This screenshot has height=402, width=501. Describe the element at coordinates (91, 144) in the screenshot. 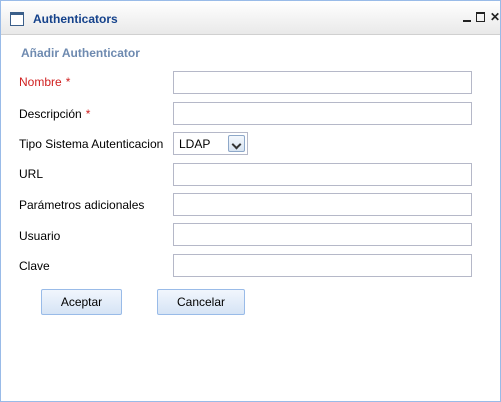

I see `tipo-label: Tipo Sistema Autenticacion` at that location.